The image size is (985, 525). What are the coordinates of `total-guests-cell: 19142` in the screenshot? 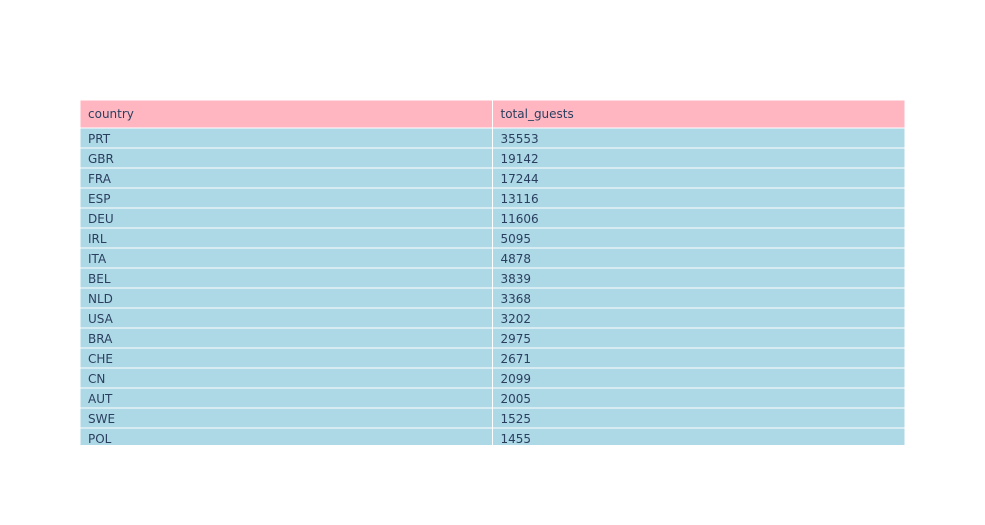 It's located at (520, 159).